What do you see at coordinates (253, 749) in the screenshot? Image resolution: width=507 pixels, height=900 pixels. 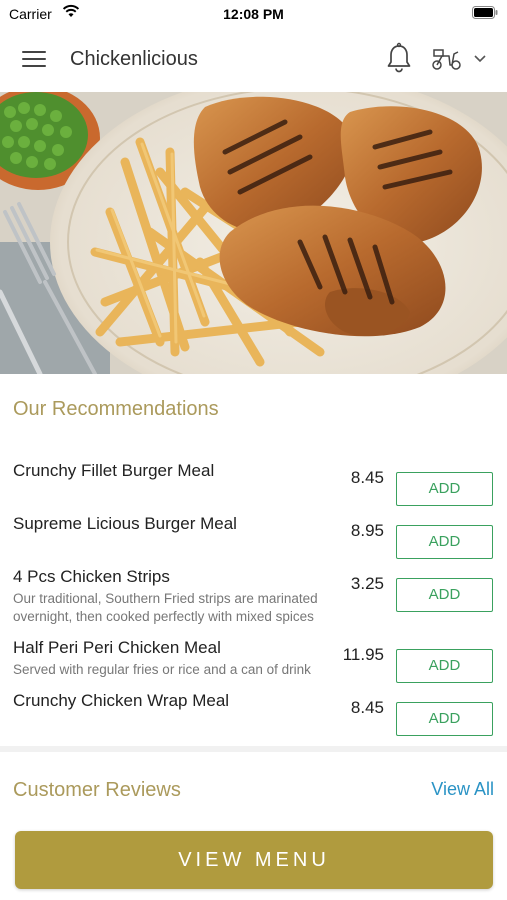 I see `section-divider` at bounding box center [253, 749].